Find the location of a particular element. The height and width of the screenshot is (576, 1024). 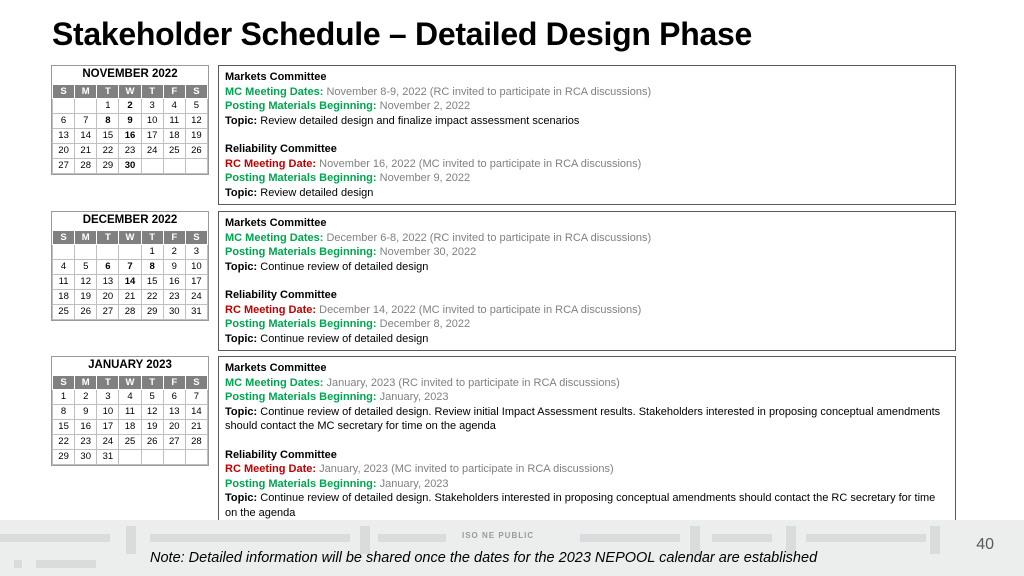

page-number: 40 is located at coordinates (985, 544).